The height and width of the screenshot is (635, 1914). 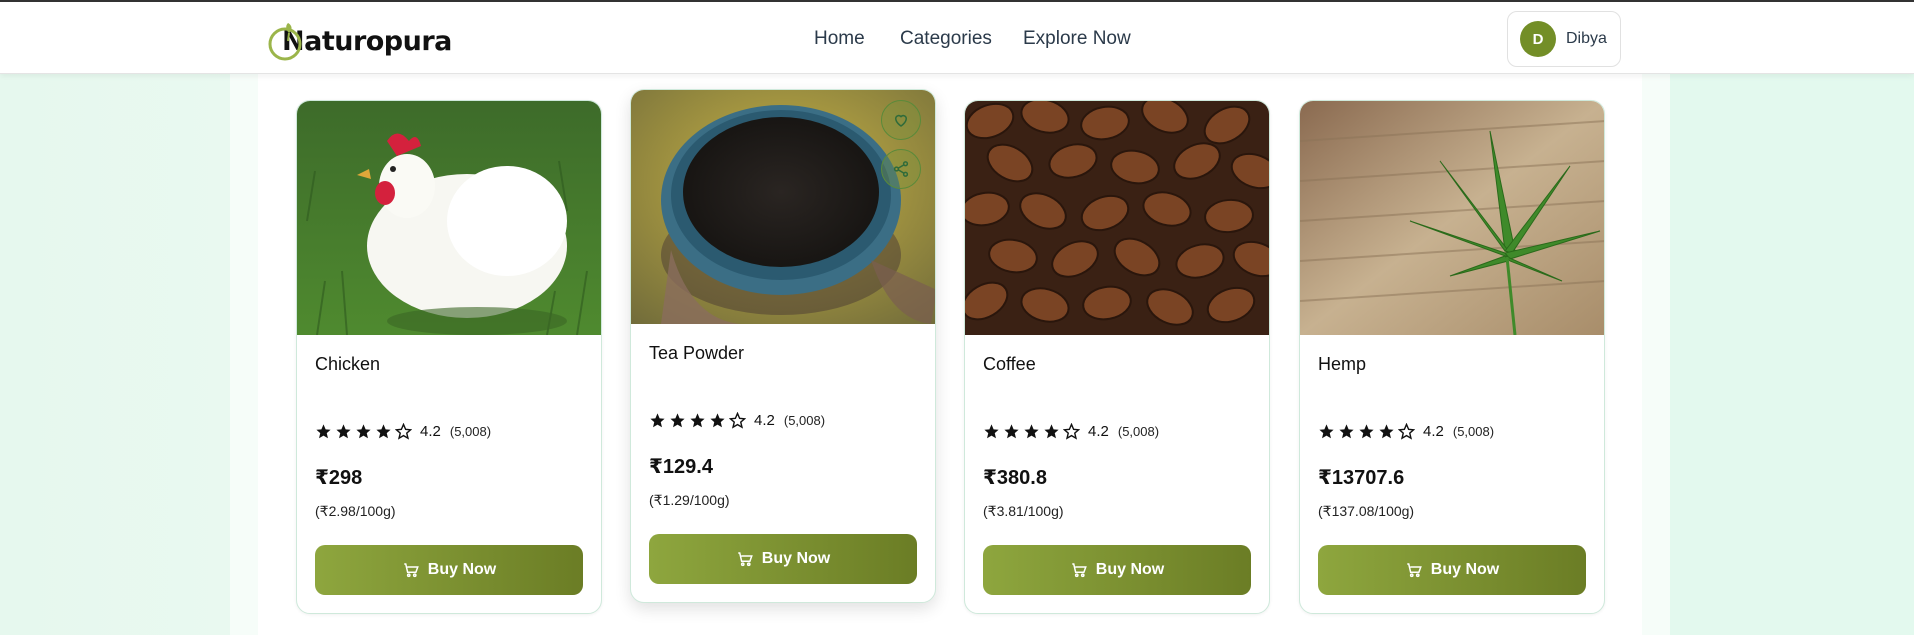 I want to click on heart-icon, so click(x=901, y=120).